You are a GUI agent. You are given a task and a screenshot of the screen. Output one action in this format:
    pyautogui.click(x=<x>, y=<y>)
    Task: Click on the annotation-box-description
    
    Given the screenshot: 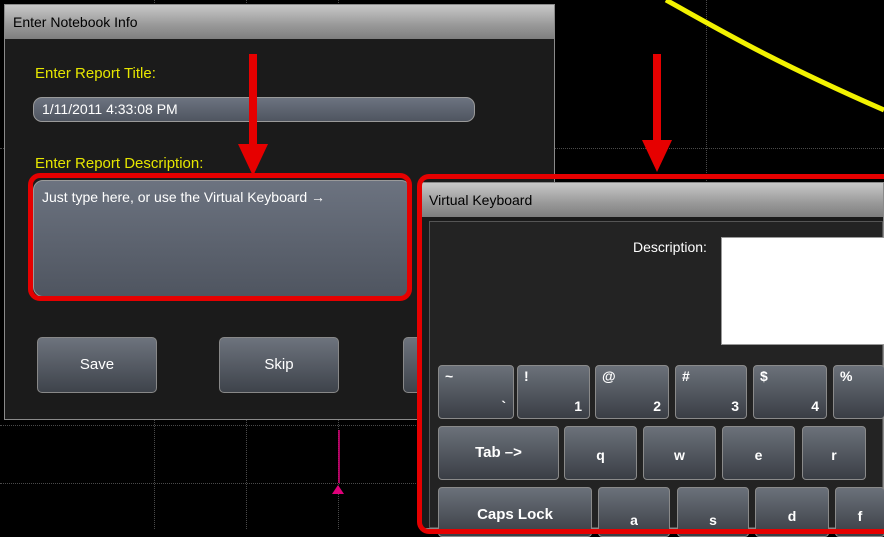 What is the action you would take?
    pyautogui.click(x=220, y=237)
    